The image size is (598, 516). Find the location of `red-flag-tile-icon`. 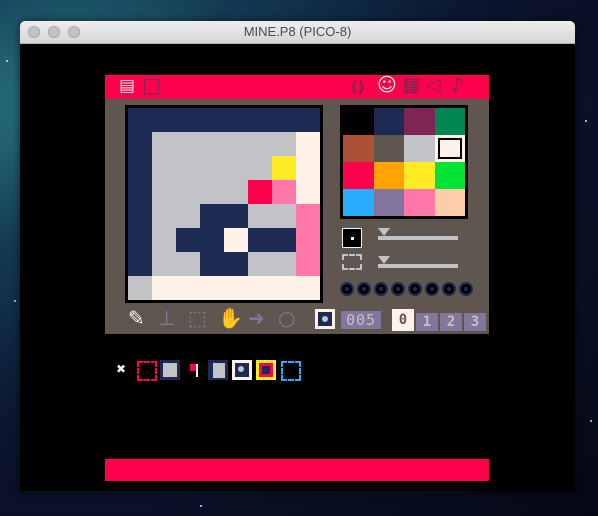

red-flag-tile-icon is located at coordinates (194, 370).